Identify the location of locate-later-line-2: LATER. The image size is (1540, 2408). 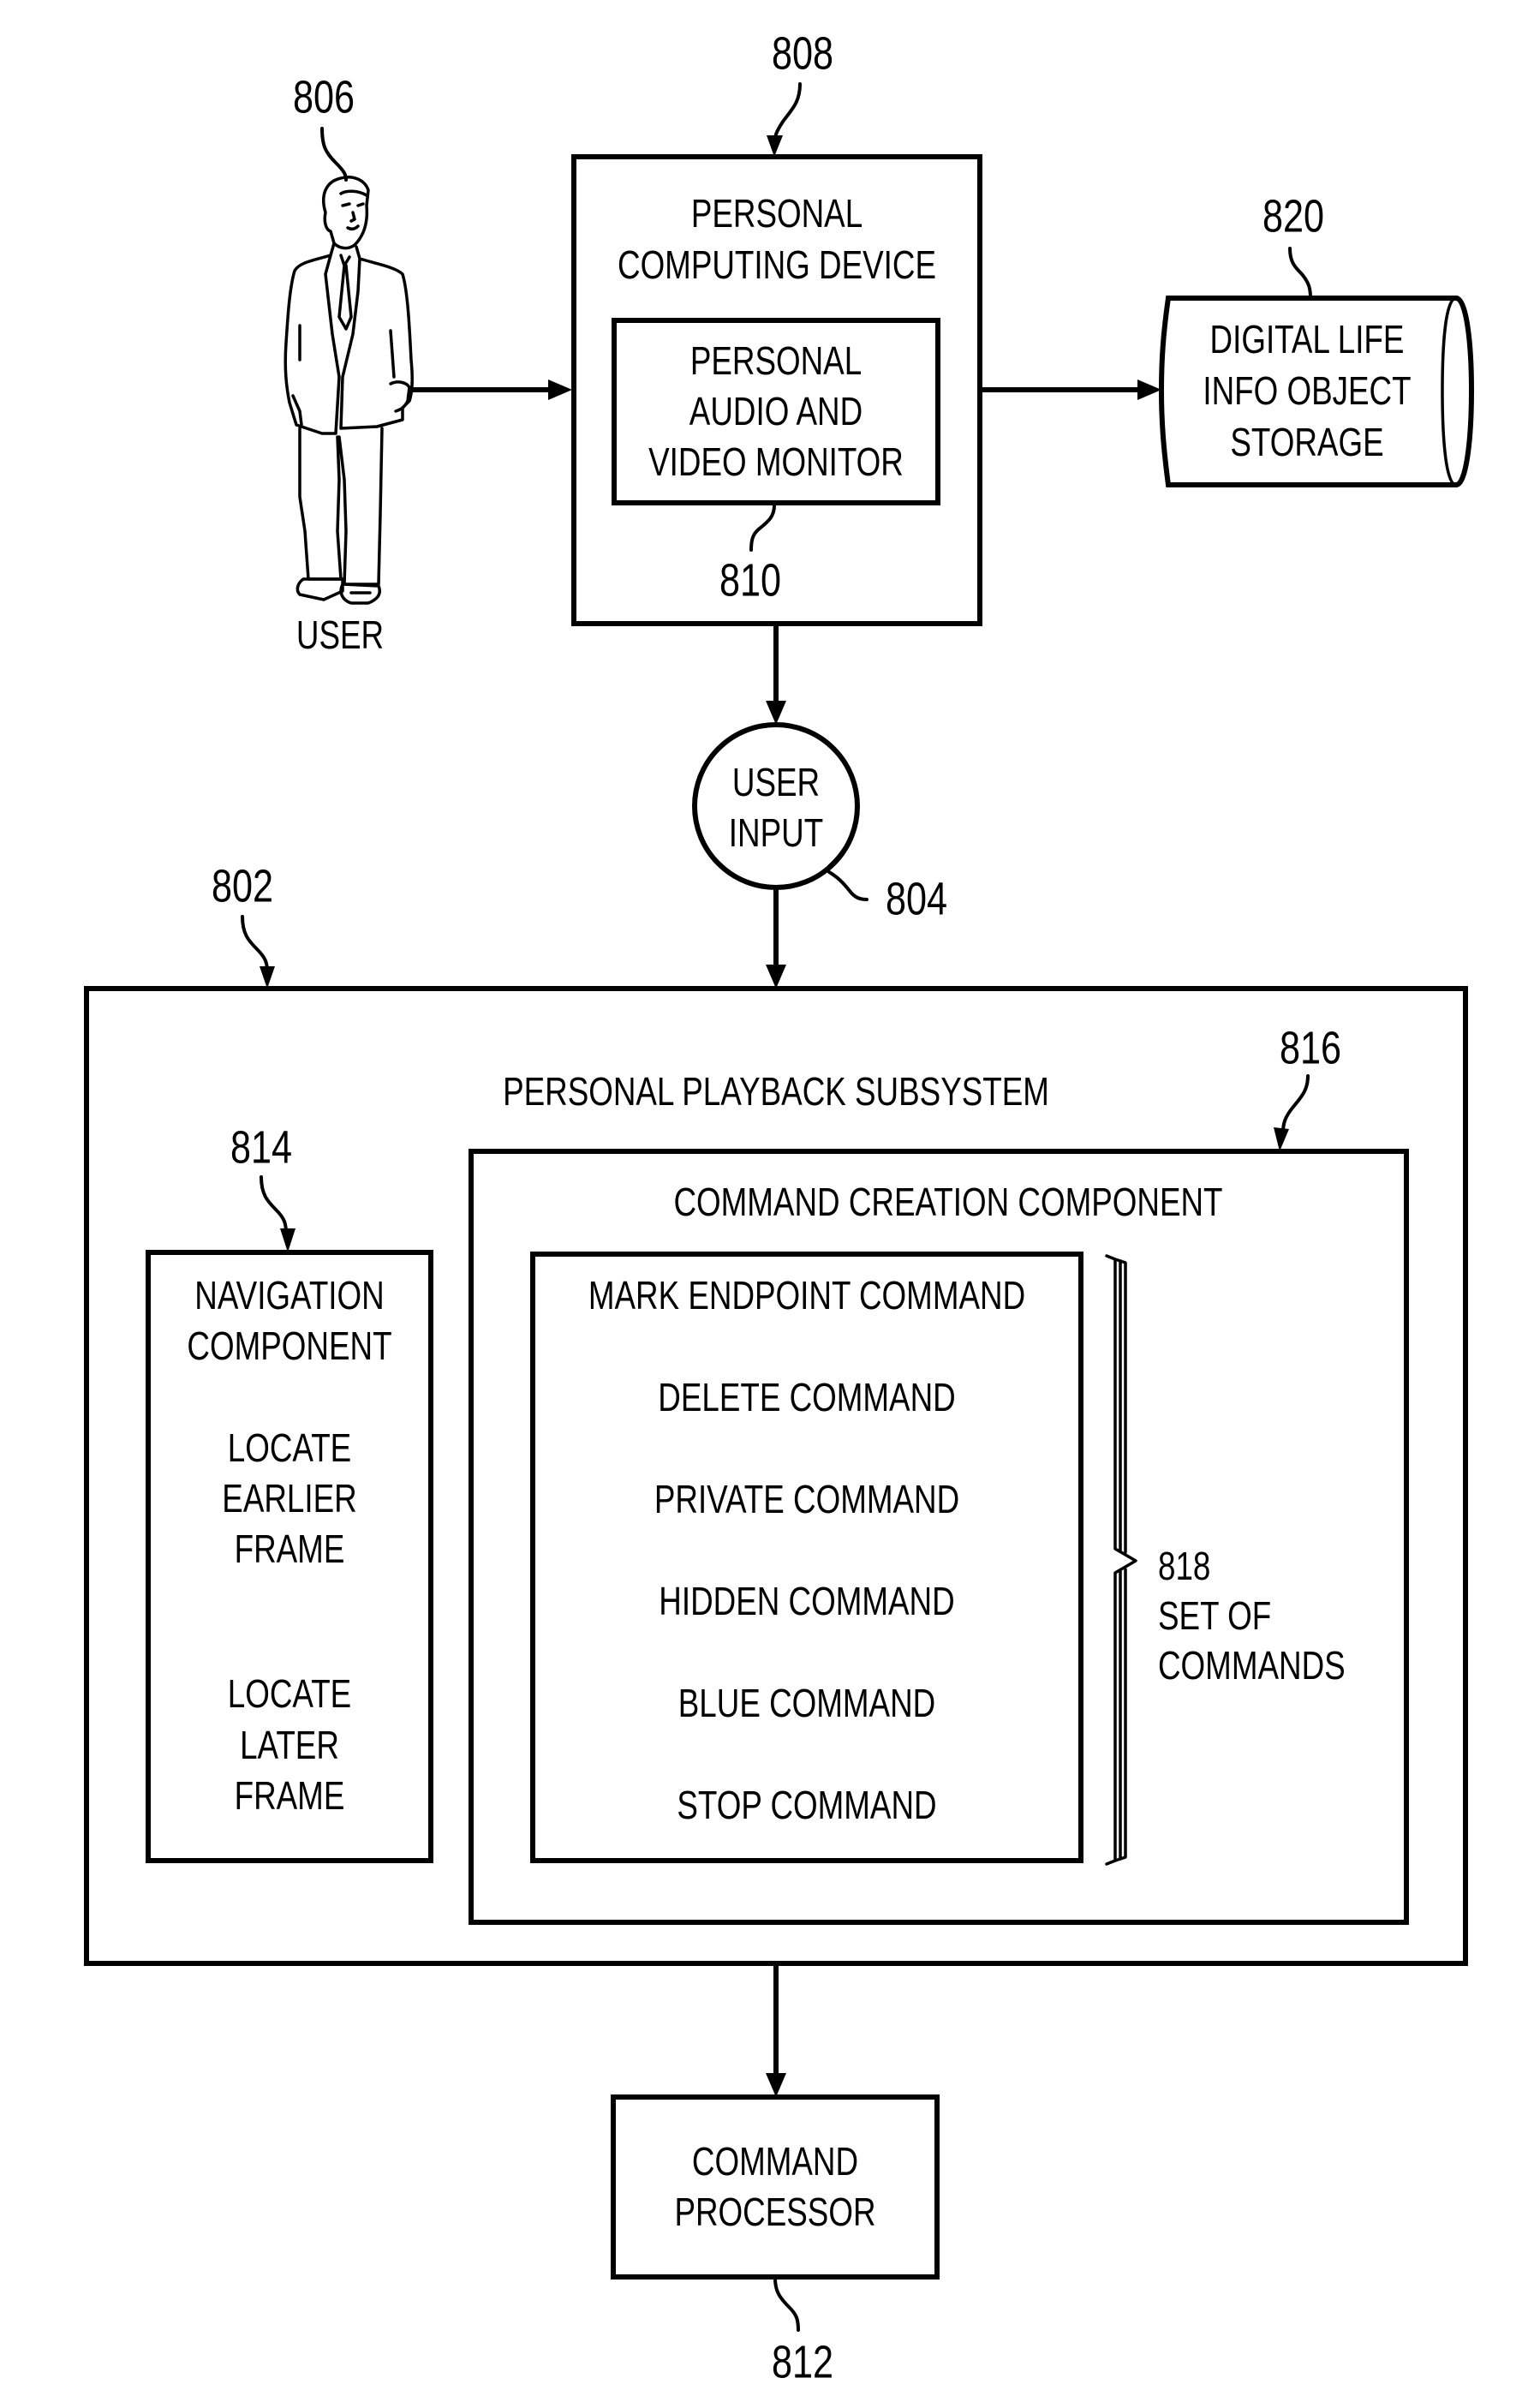
(289, 1745).